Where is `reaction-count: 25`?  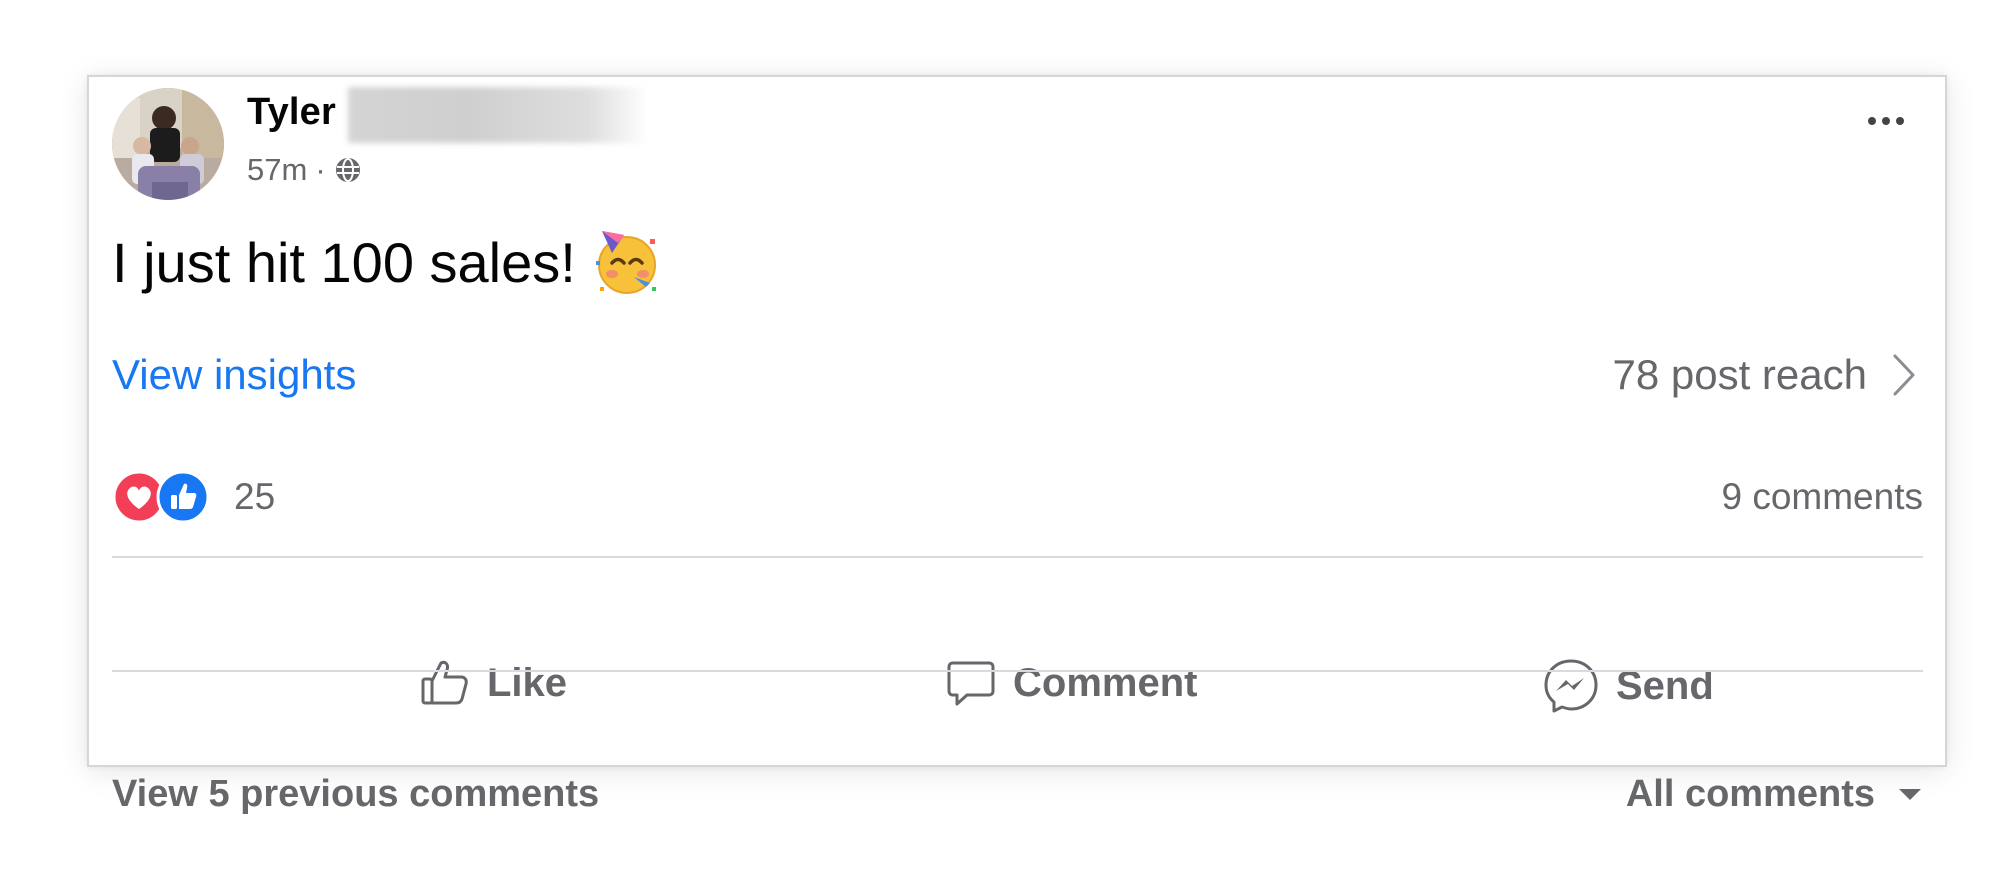
reaction-count: 25 is located at coordinates (255, 496).